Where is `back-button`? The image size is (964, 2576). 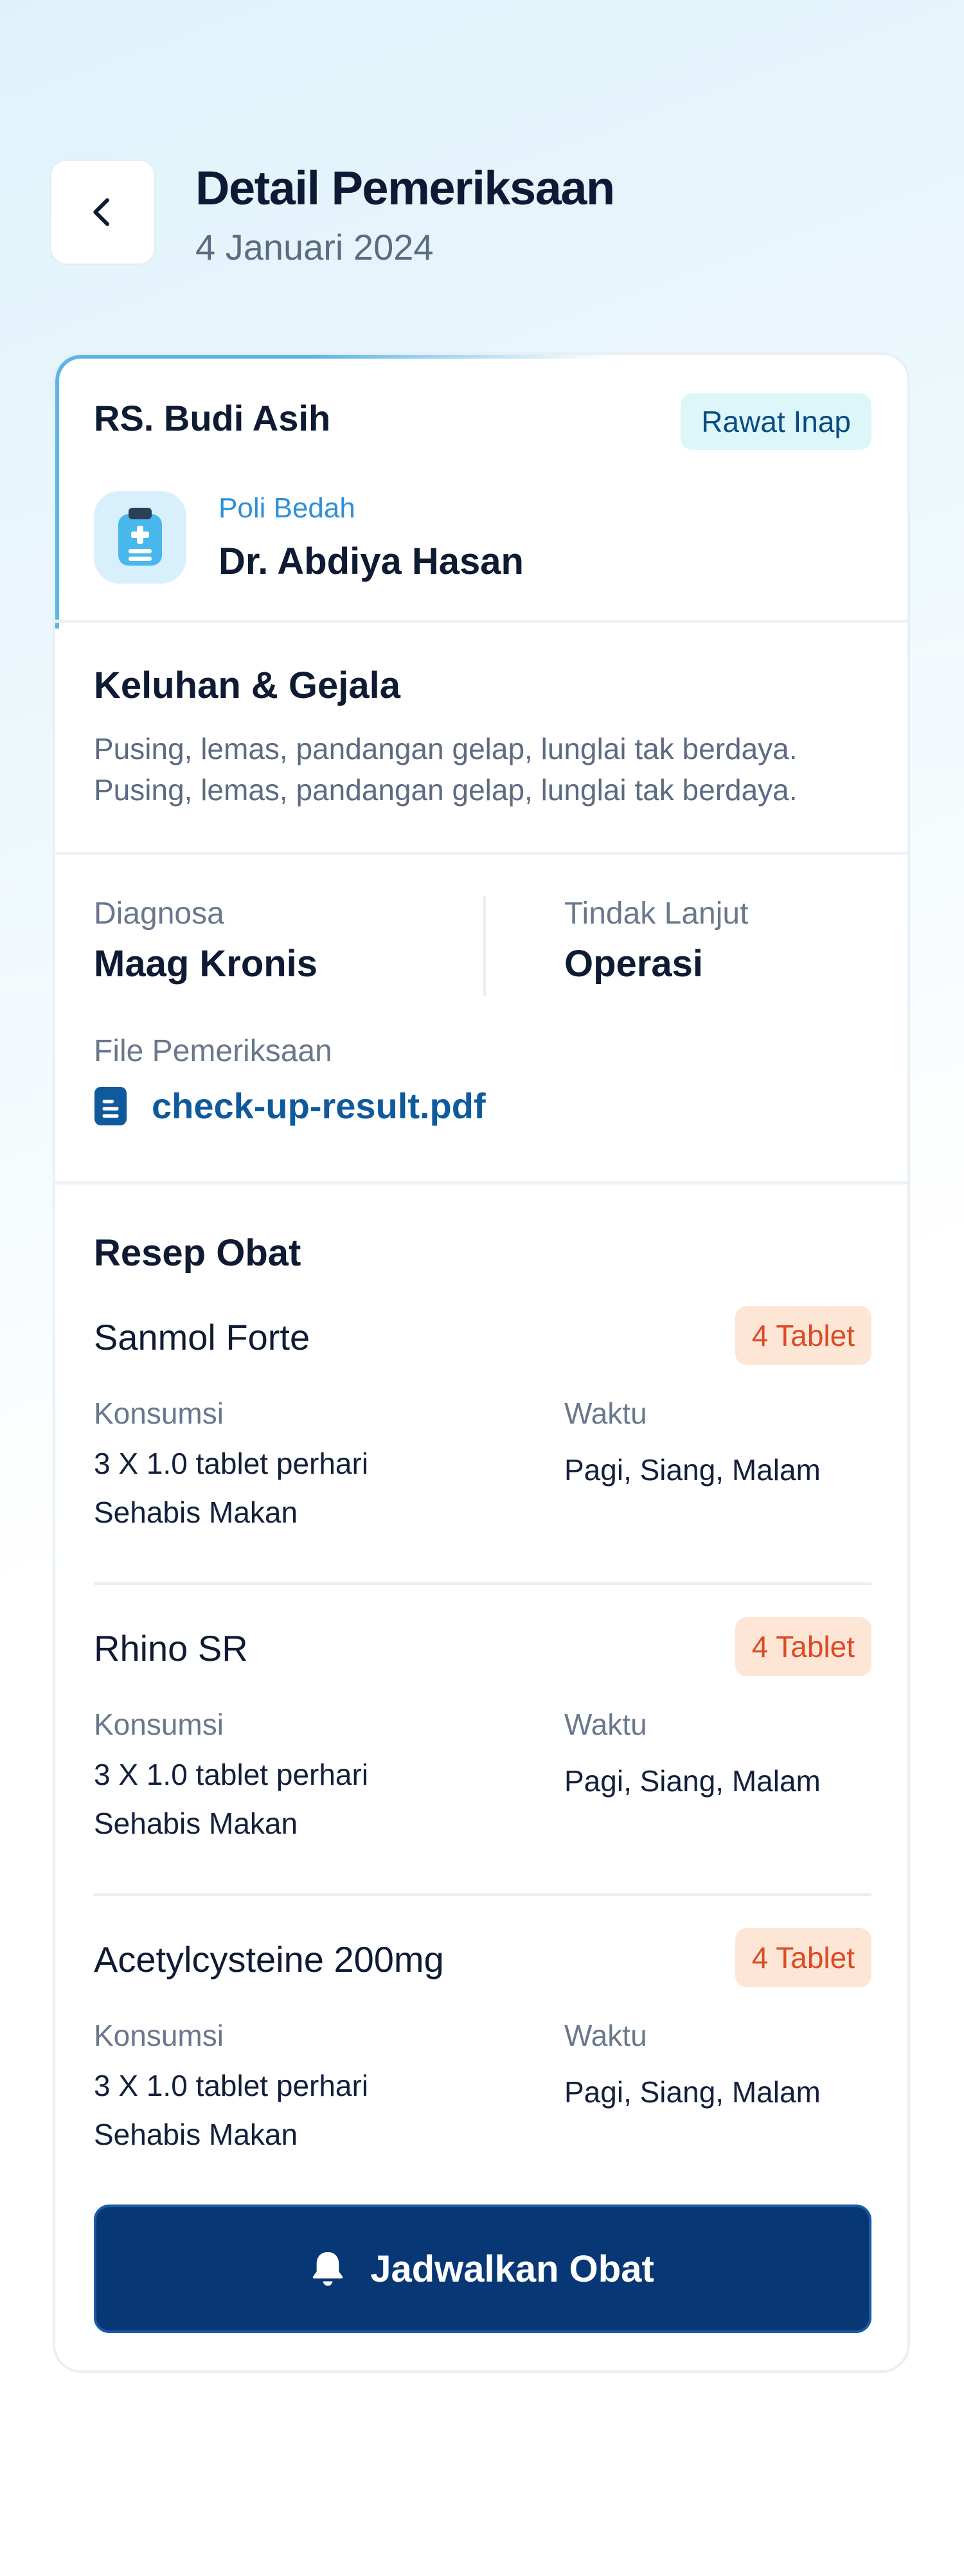 back-button is located at coordinates (103, 212).